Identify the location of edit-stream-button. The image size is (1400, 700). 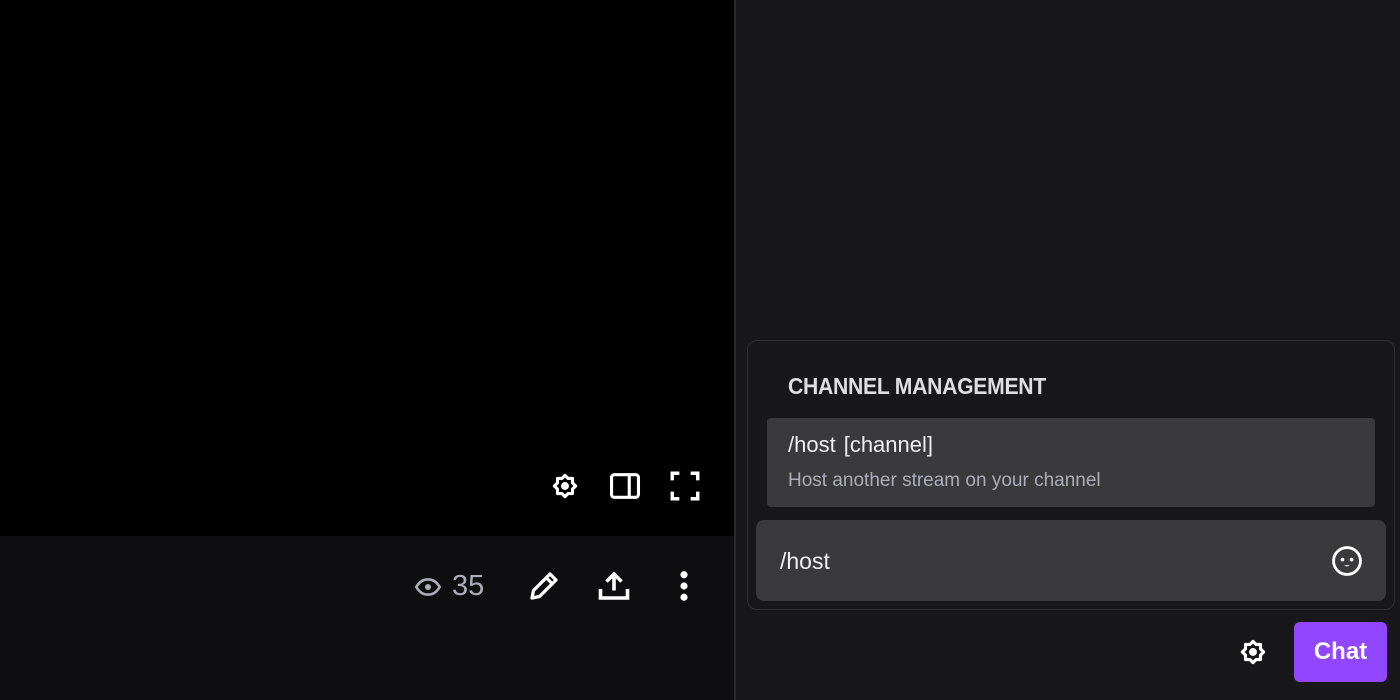
(544, 586).